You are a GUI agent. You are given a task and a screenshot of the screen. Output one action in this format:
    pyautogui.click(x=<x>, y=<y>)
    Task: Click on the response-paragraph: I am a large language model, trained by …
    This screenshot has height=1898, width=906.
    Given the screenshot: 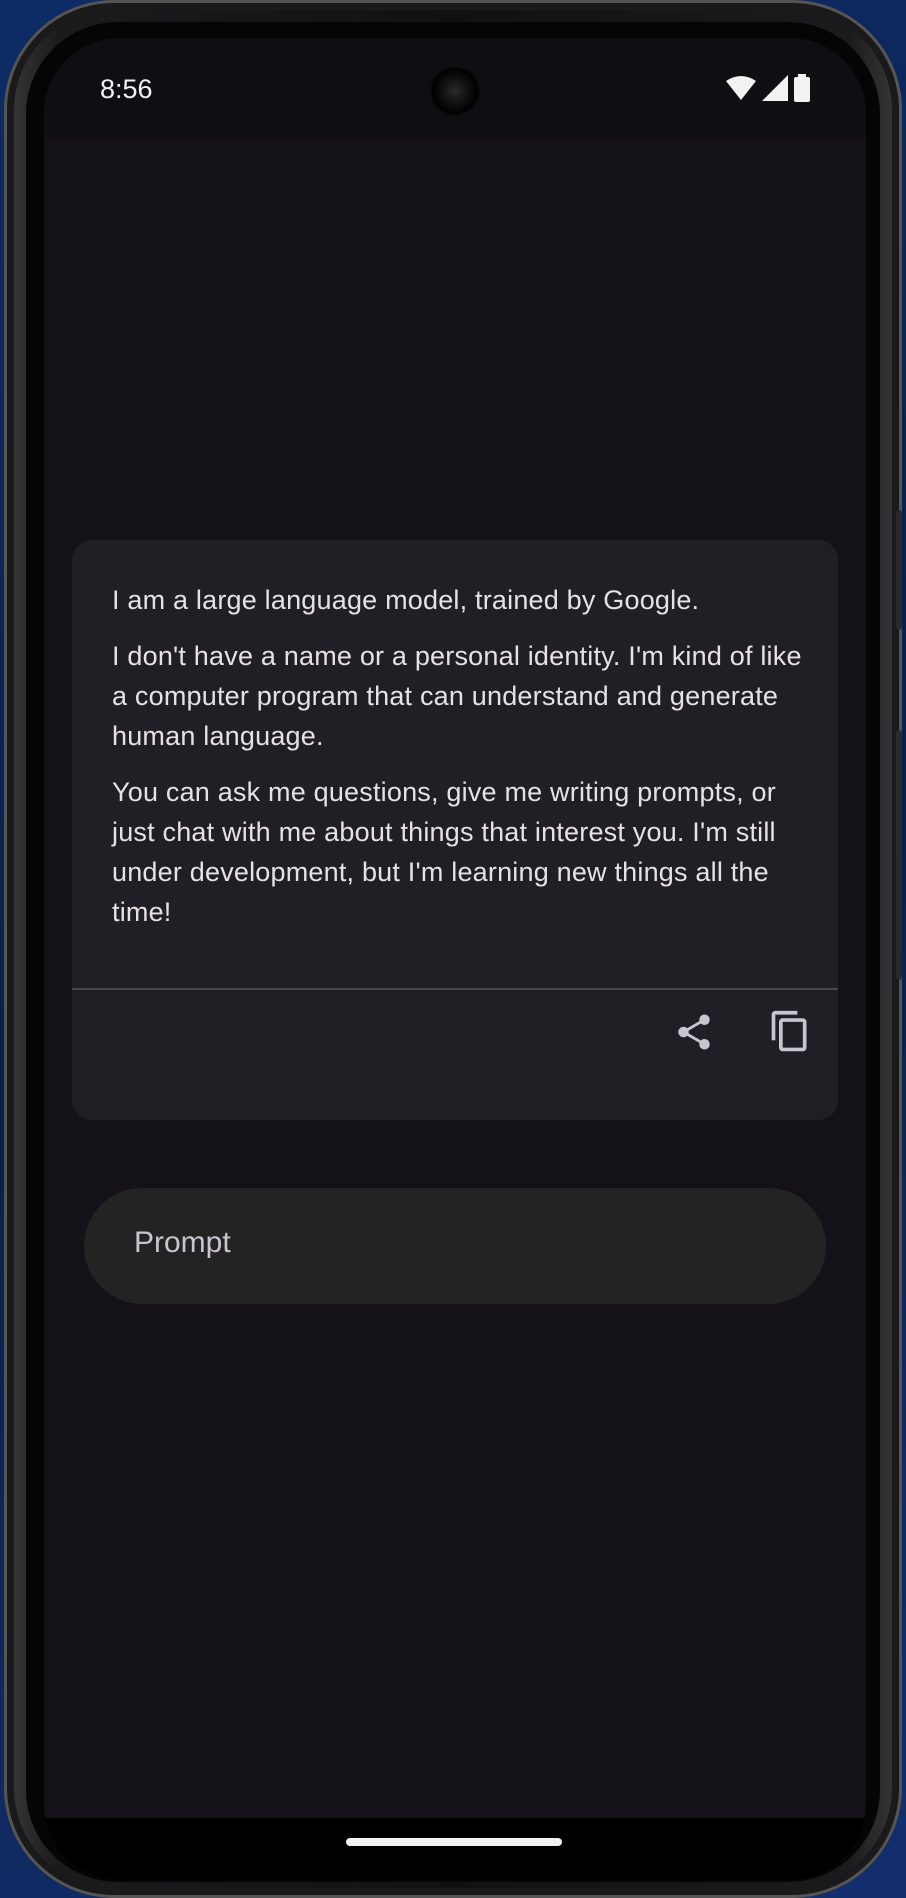 What is the action you would take?
    pyautogui.click(x=406, y=600)
    